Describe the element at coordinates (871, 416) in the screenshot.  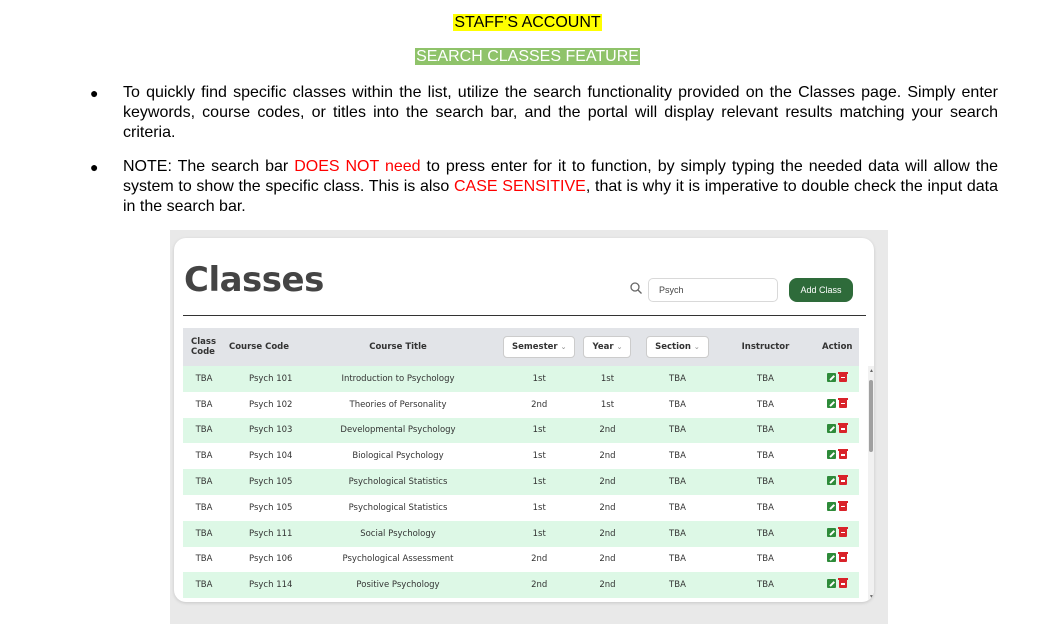
I see `scrollbar-thumb` at that location.